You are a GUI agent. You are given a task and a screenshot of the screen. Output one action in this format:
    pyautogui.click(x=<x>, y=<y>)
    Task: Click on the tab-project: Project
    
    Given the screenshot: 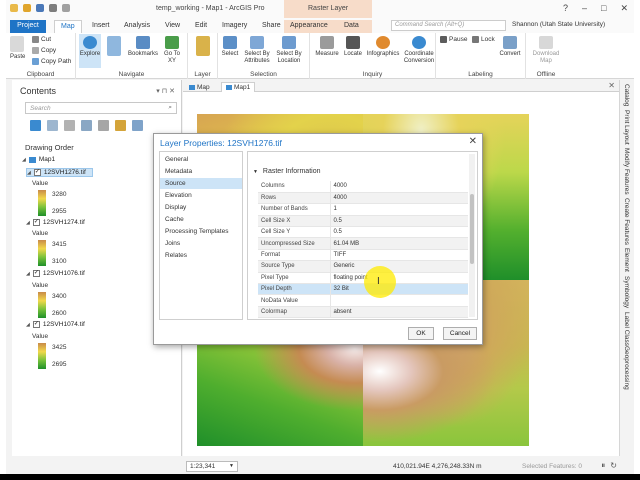 What is the action you would take?
    pyautogui.click(x=28, y=26)
    